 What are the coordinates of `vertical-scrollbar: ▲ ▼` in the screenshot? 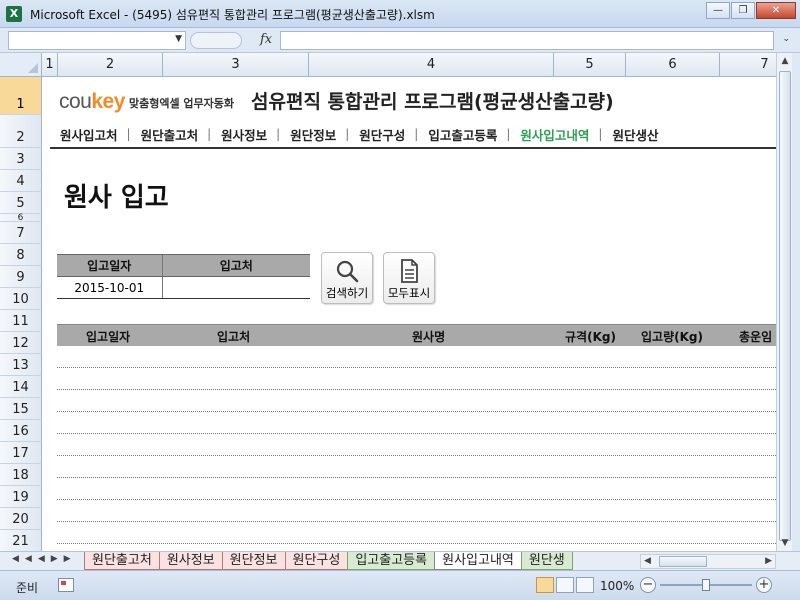 It's located at (784, 302).